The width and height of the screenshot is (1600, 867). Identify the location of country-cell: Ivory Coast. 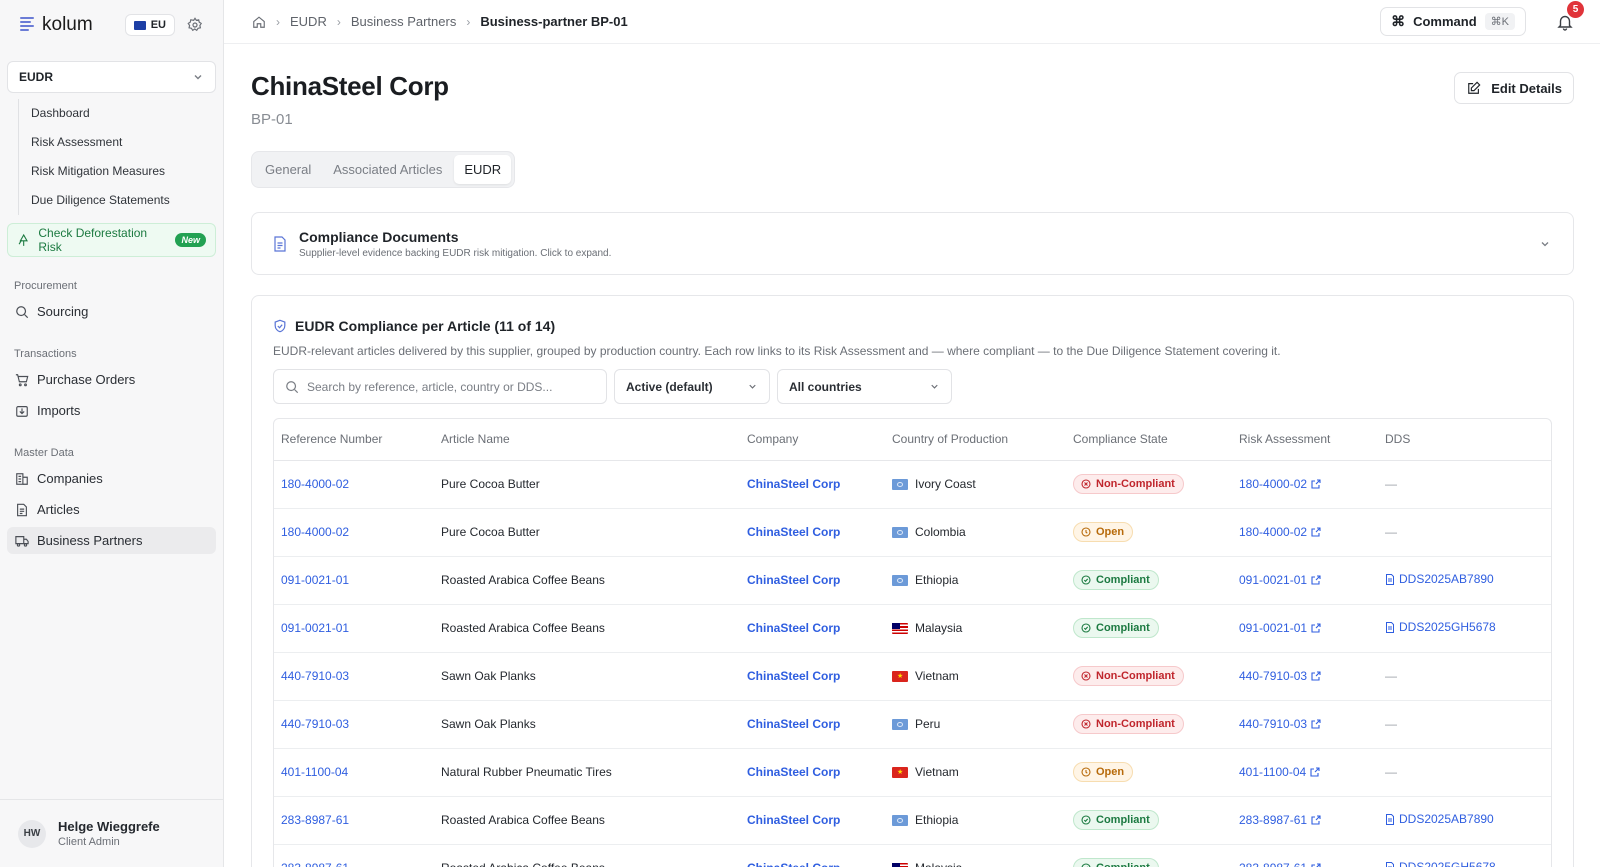
(979, 484).